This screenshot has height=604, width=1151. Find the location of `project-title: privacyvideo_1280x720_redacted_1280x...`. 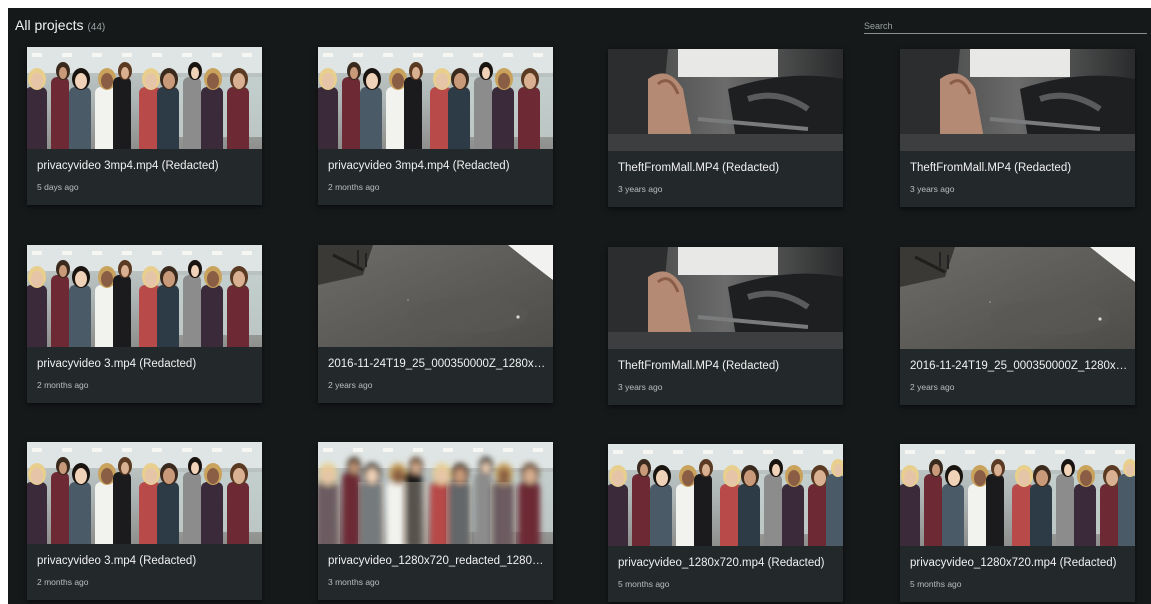

project-title: privacyvideo_1280x720_redacted_1280x... is located at coordinates (437, 561).